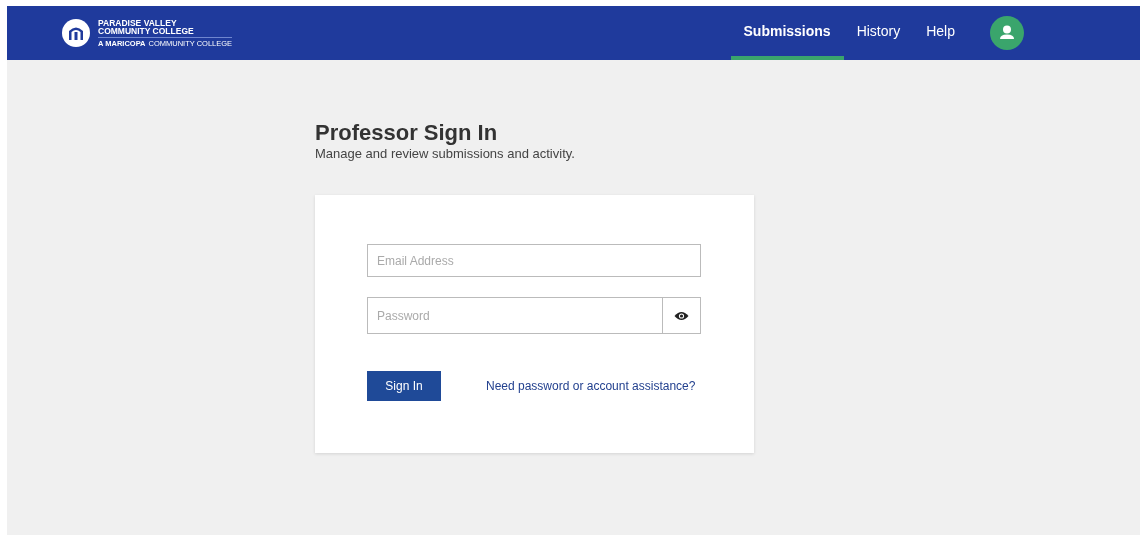  Describe the element at coordinates (76, 33) in the screenshot. I see `arch-logo-icon` at that location.